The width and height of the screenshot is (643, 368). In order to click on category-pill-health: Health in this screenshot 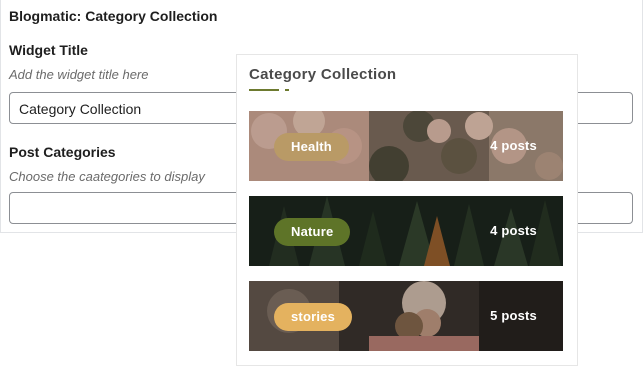, I will do `click(311, 147)`.